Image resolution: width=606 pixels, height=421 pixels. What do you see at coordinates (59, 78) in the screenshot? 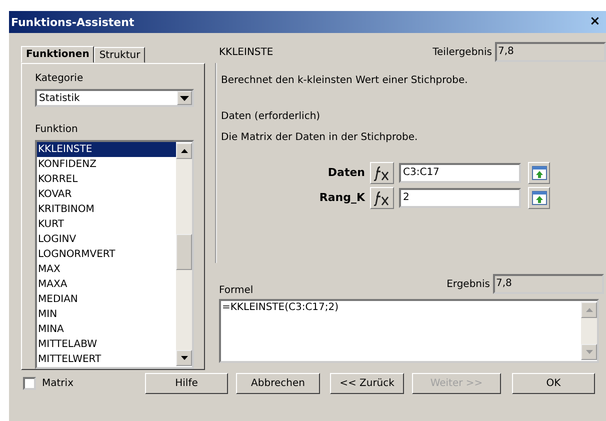
I see `category-label: Kategorie` at bounding box center [59, 78].